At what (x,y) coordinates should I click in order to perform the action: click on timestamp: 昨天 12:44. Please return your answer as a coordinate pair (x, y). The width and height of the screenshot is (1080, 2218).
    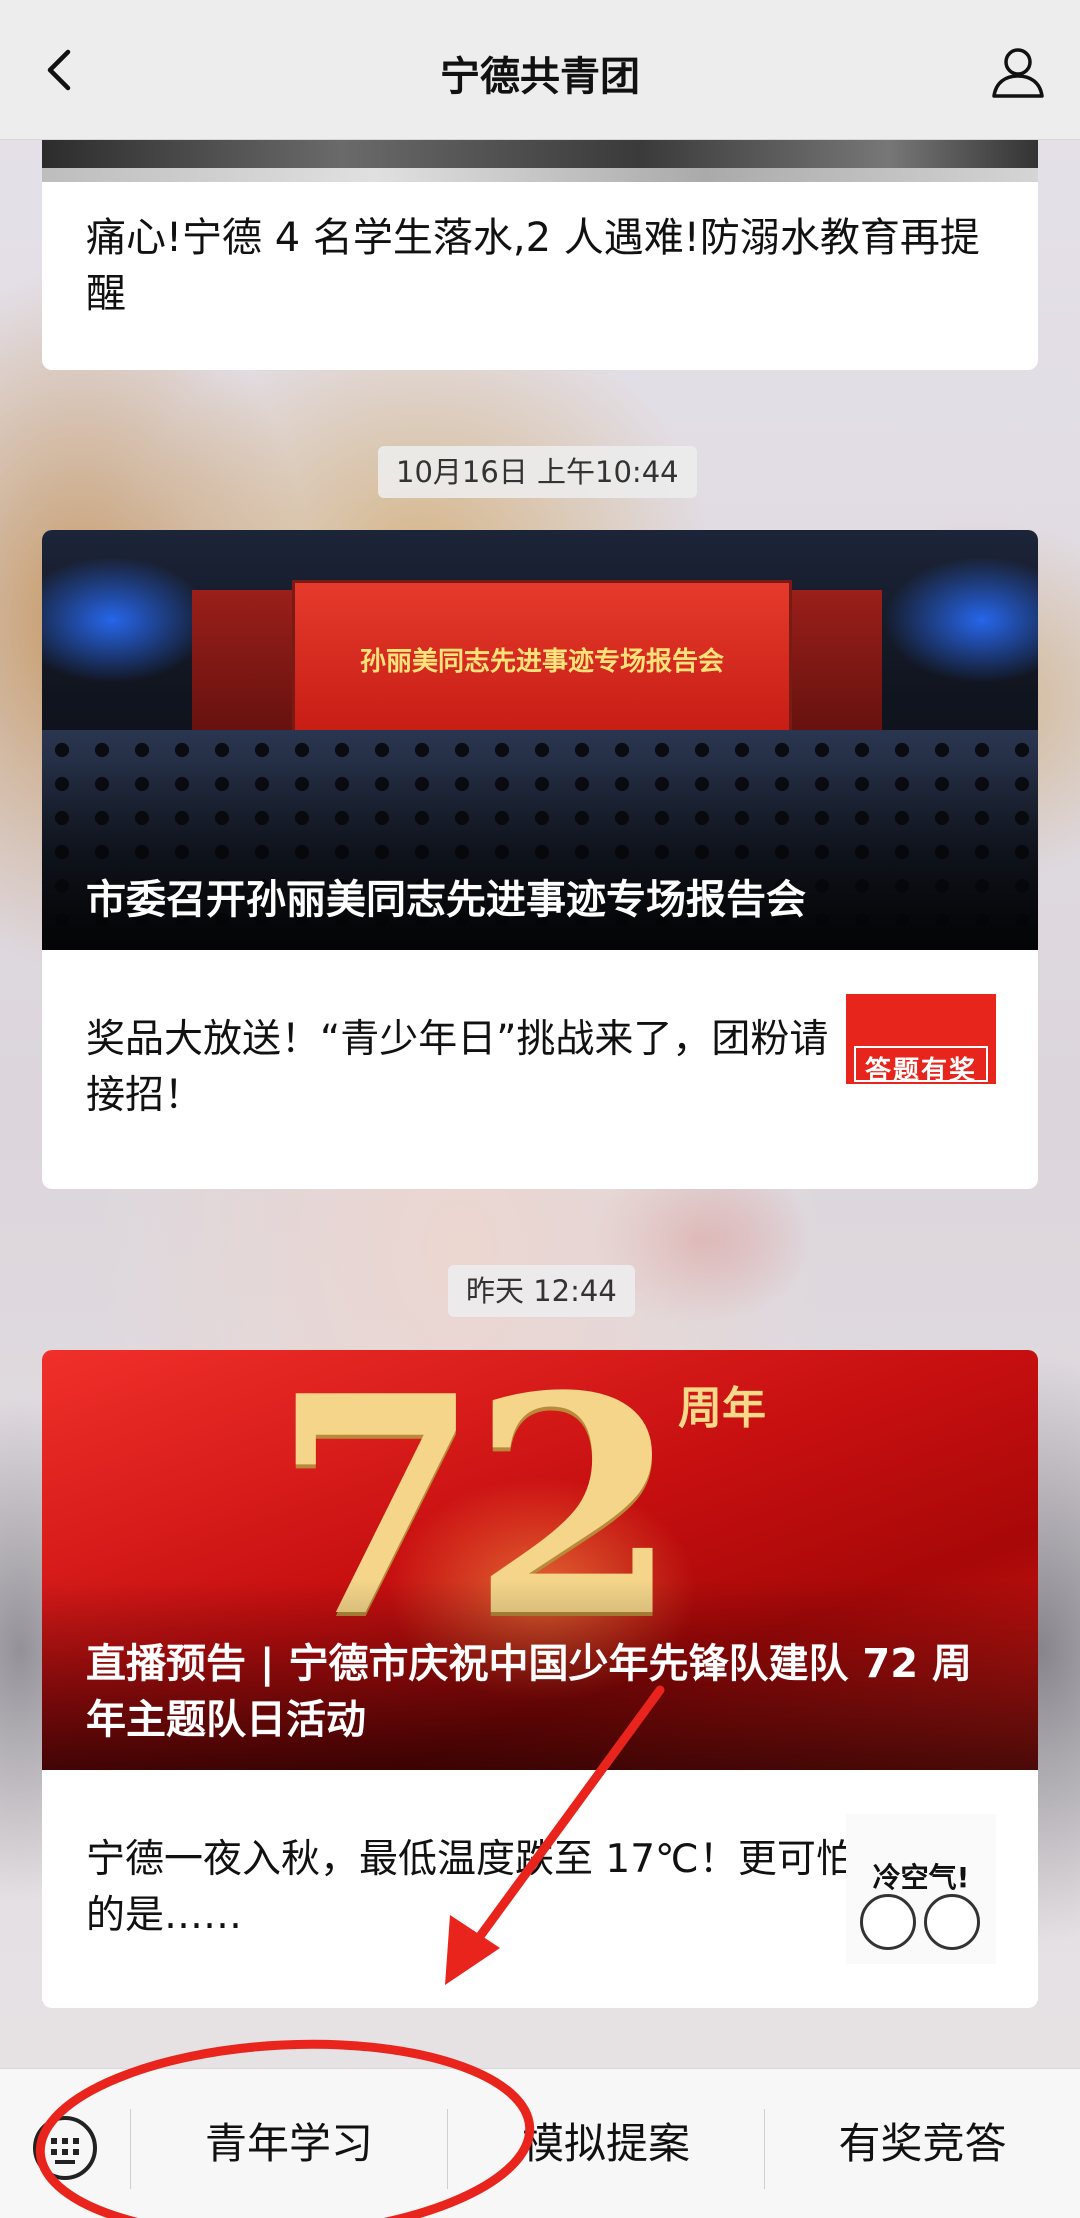
    Looking at the image, I should click on (541, 1291).